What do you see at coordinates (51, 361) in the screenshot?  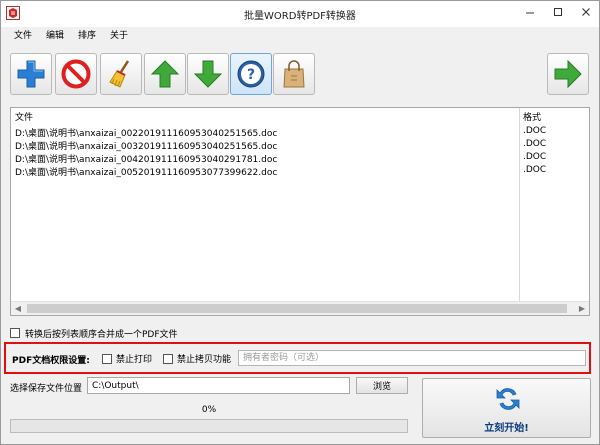 I see `permission-title: PDF文档权限设置:` at bounding box center [51, 361].